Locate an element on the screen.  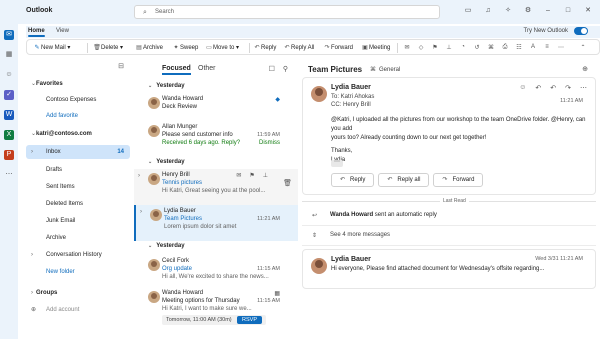
folder-label: Junk Email is located at coordinates (61, 221).